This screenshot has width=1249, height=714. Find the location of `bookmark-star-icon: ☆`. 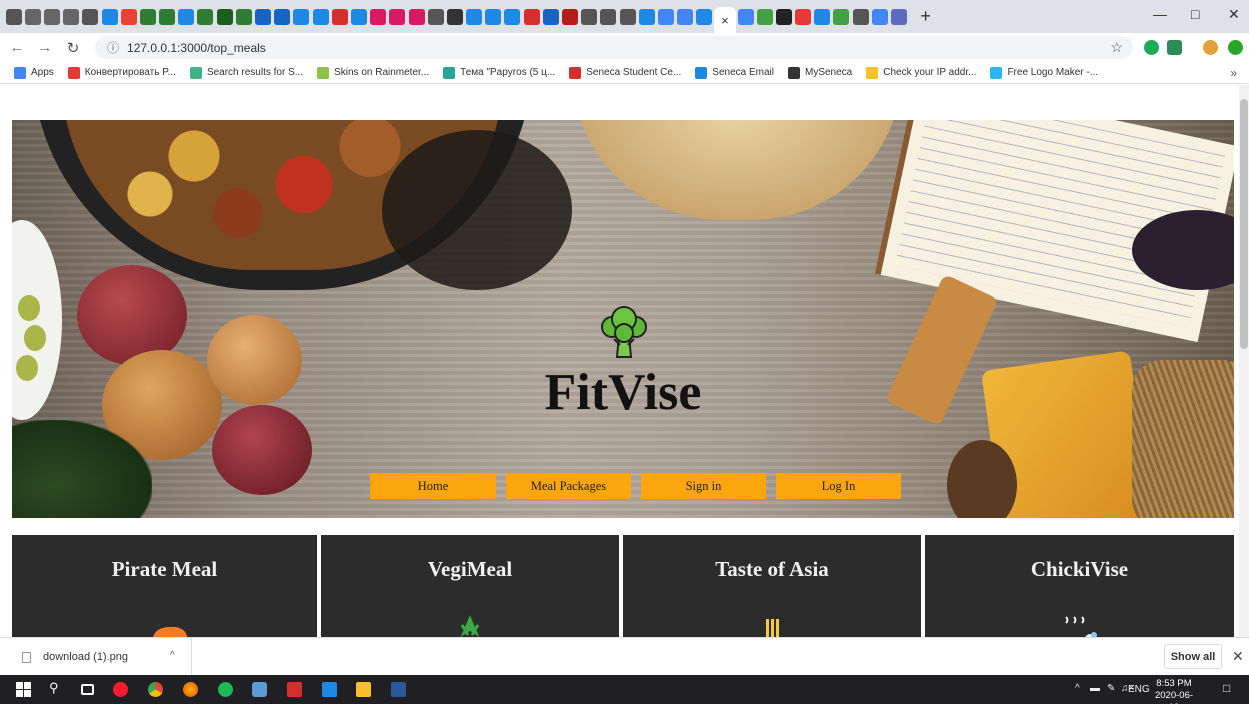

bookmark-star-icon: ☆ is located at coordinates (1116, 47).